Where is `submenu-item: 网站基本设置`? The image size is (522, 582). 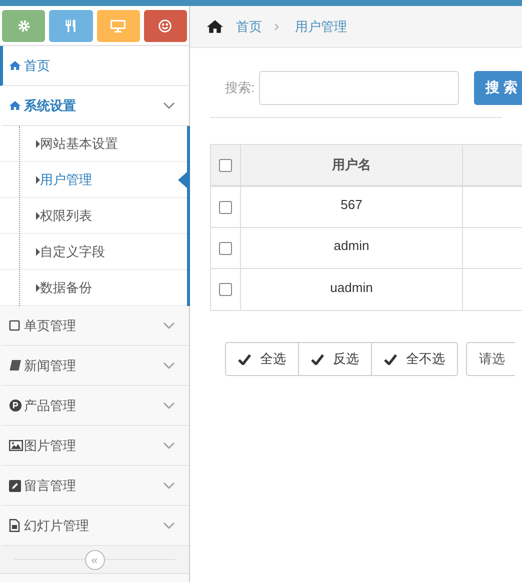
submenu-item: 网站基本设置 is located at coordinates (93, 144).